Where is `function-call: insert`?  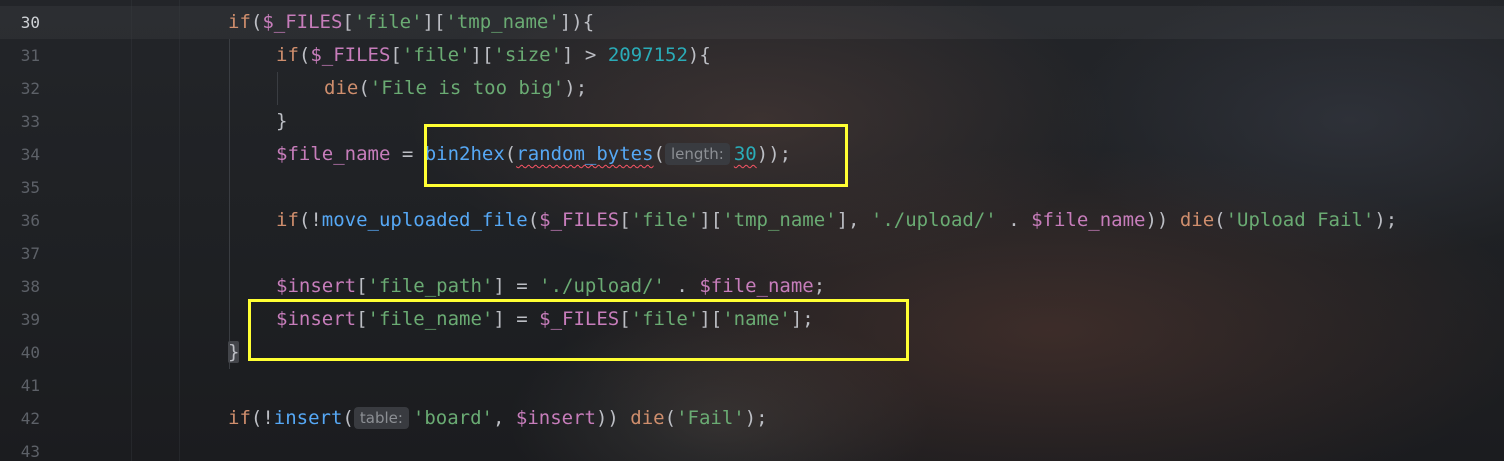
function-call: insert is located at coordinates (308, 418).